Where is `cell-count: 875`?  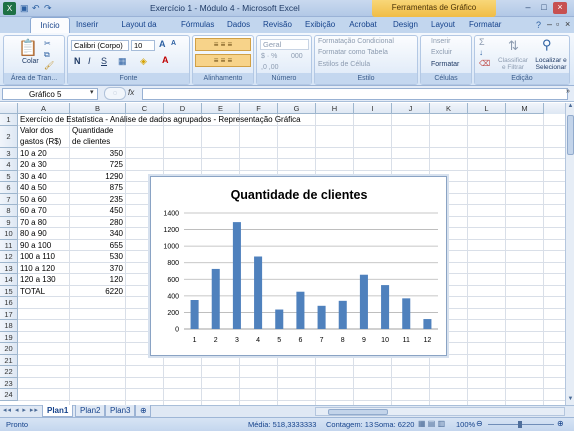
cell-count: 875 is located at coordinates (96, 187).